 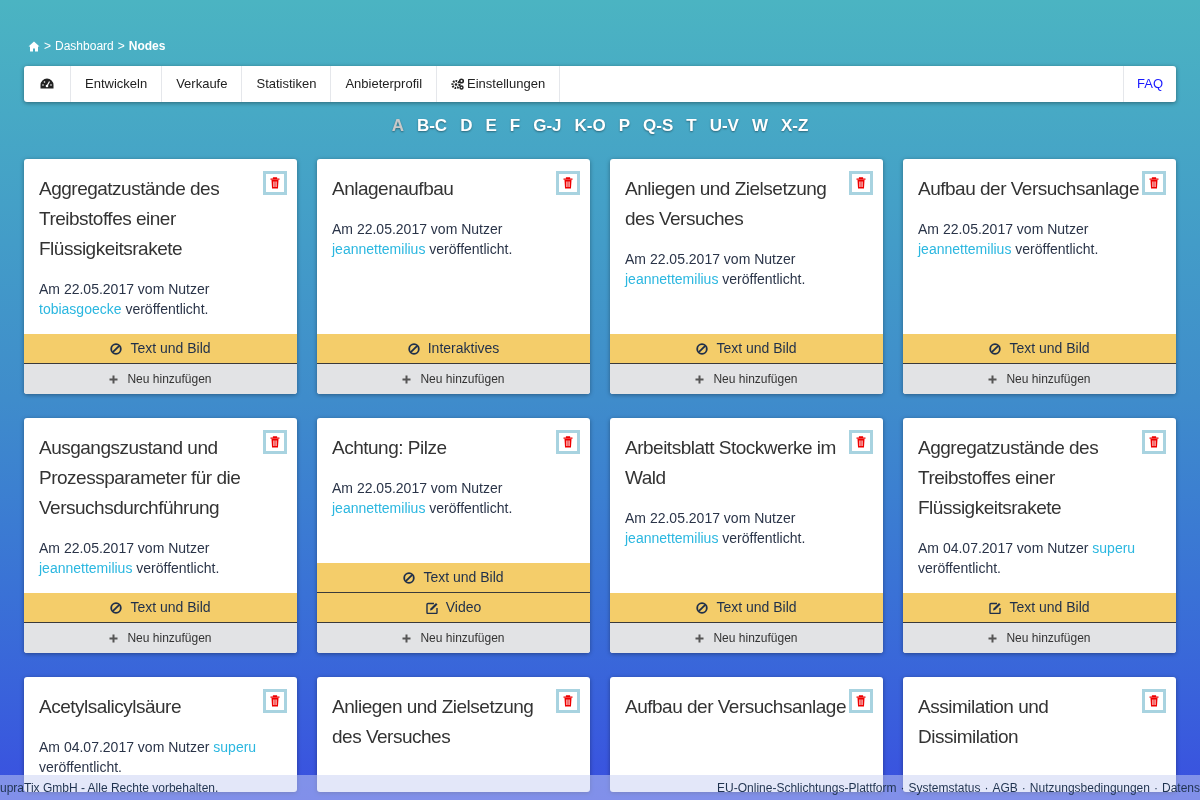 I want to click on card-title: Achtung: Pilze, so click(x=390, y=448).